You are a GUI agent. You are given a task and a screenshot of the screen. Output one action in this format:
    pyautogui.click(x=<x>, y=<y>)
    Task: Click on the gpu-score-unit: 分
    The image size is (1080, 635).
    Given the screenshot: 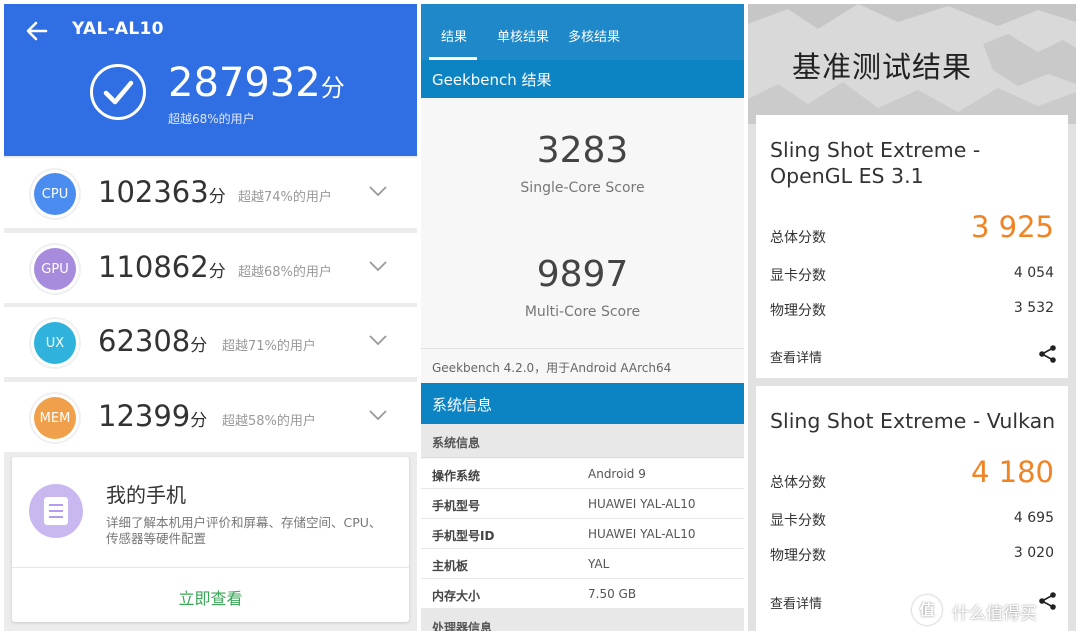 What is the action you would take?
    pyautogui.click(x=217, y=272)
    